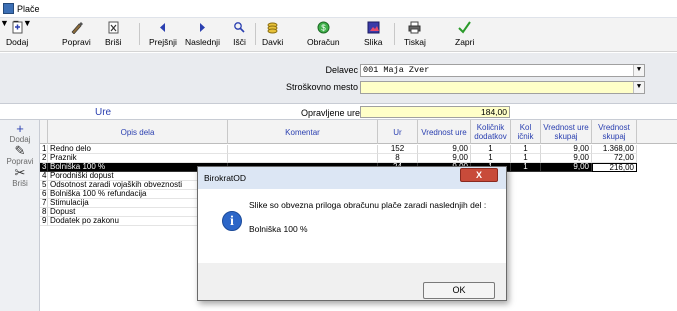 The image size is (677, 311). What do you see at coordinates (614, 132) in the screenshot?
I see `col-header-value-total: Vrednost skupaj` at bounding box center [614, 132].